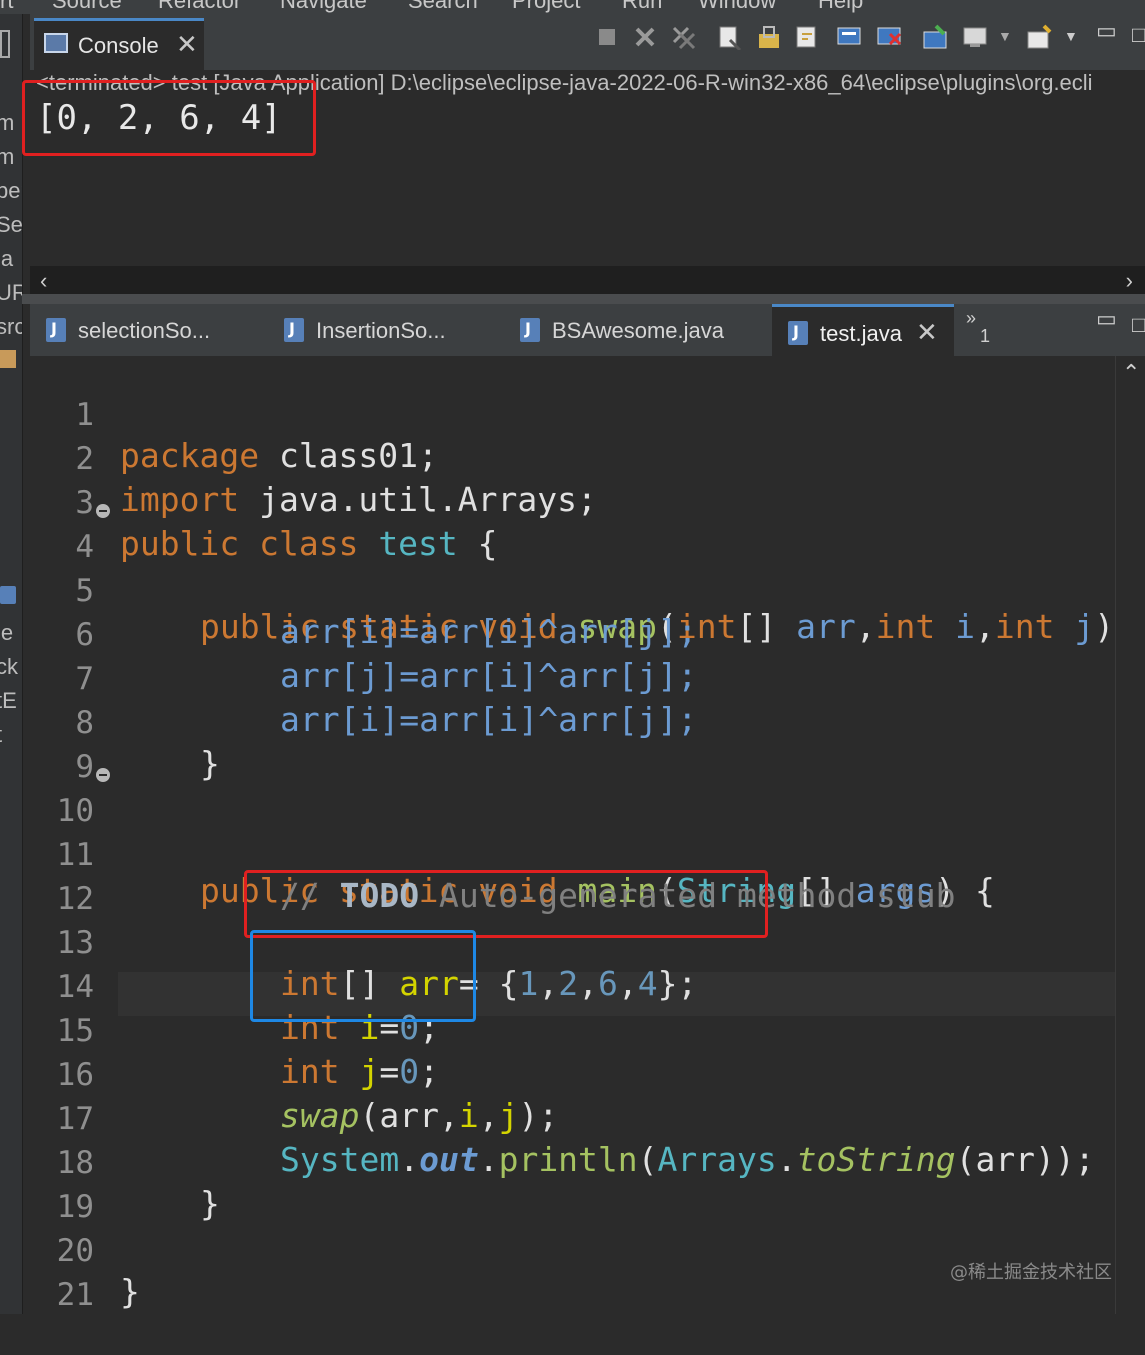 This screenshot has height=1355, width=1145. I want to click on code-line: 16 swap(arr,i,j);, so click(572, 1076).